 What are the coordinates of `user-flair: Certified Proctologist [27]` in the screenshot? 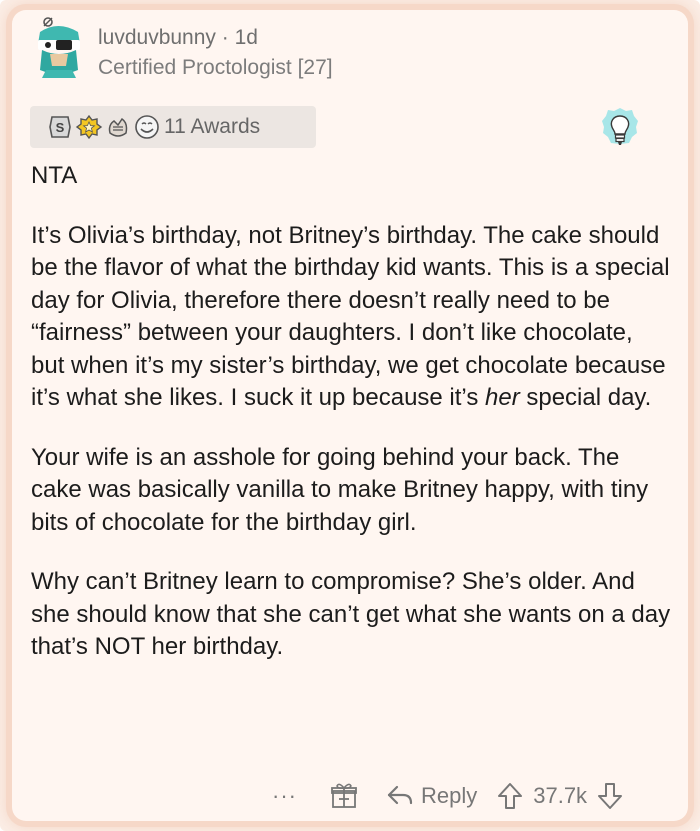 It's located at (215, 67).